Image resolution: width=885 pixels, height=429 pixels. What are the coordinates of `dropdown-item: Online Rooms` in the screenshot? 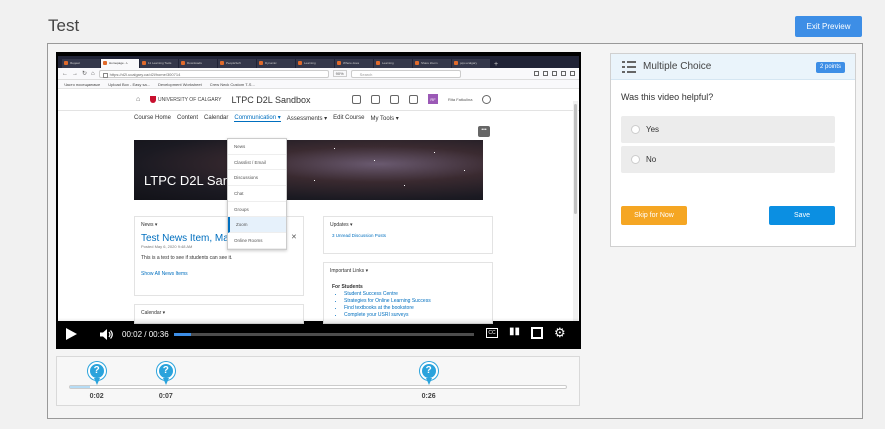 It's located at (257, 241).